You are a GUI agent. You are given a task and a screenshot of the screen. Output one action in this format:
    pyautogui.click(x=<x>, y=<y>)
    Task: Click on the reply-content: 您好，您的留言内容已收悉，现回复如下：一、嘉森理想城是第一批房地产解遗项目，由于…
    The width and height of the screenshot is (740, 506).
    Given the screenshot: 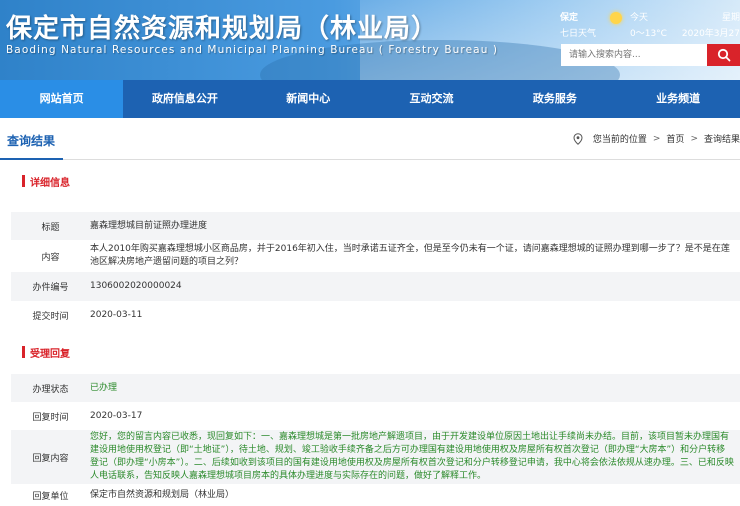 What is the action you would take?
    pyautogui.click(x=415, y=457)
    